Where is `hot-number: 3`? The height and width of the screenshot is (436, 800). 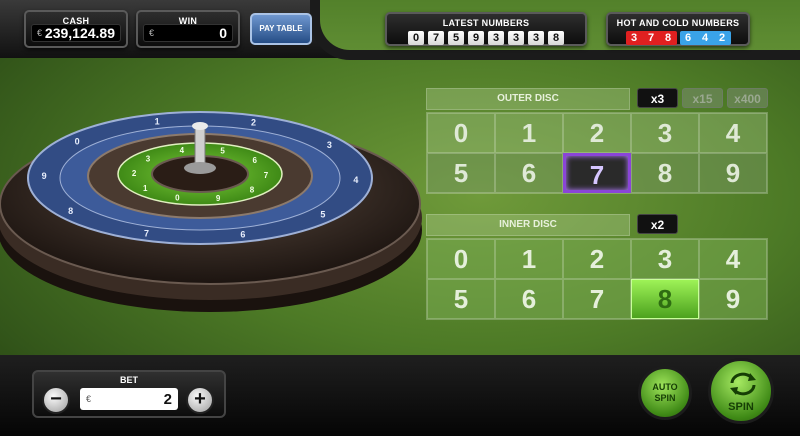
hot-number: 3 is located at coordinates (634, 38).